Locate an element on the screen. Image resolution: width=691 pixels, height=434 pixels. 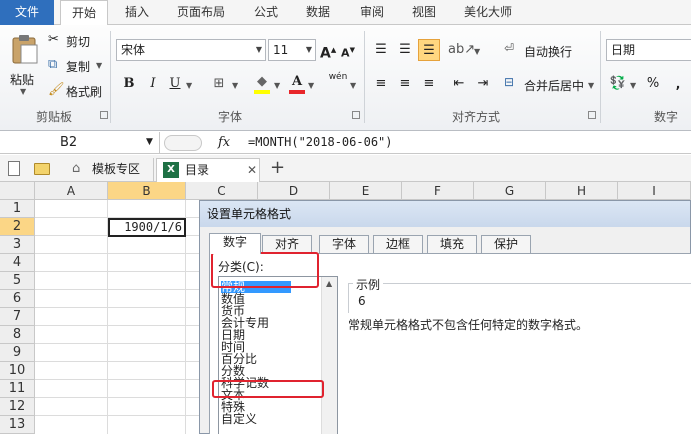
align-middle-button: ☰ is located at coordinates (405, 50).